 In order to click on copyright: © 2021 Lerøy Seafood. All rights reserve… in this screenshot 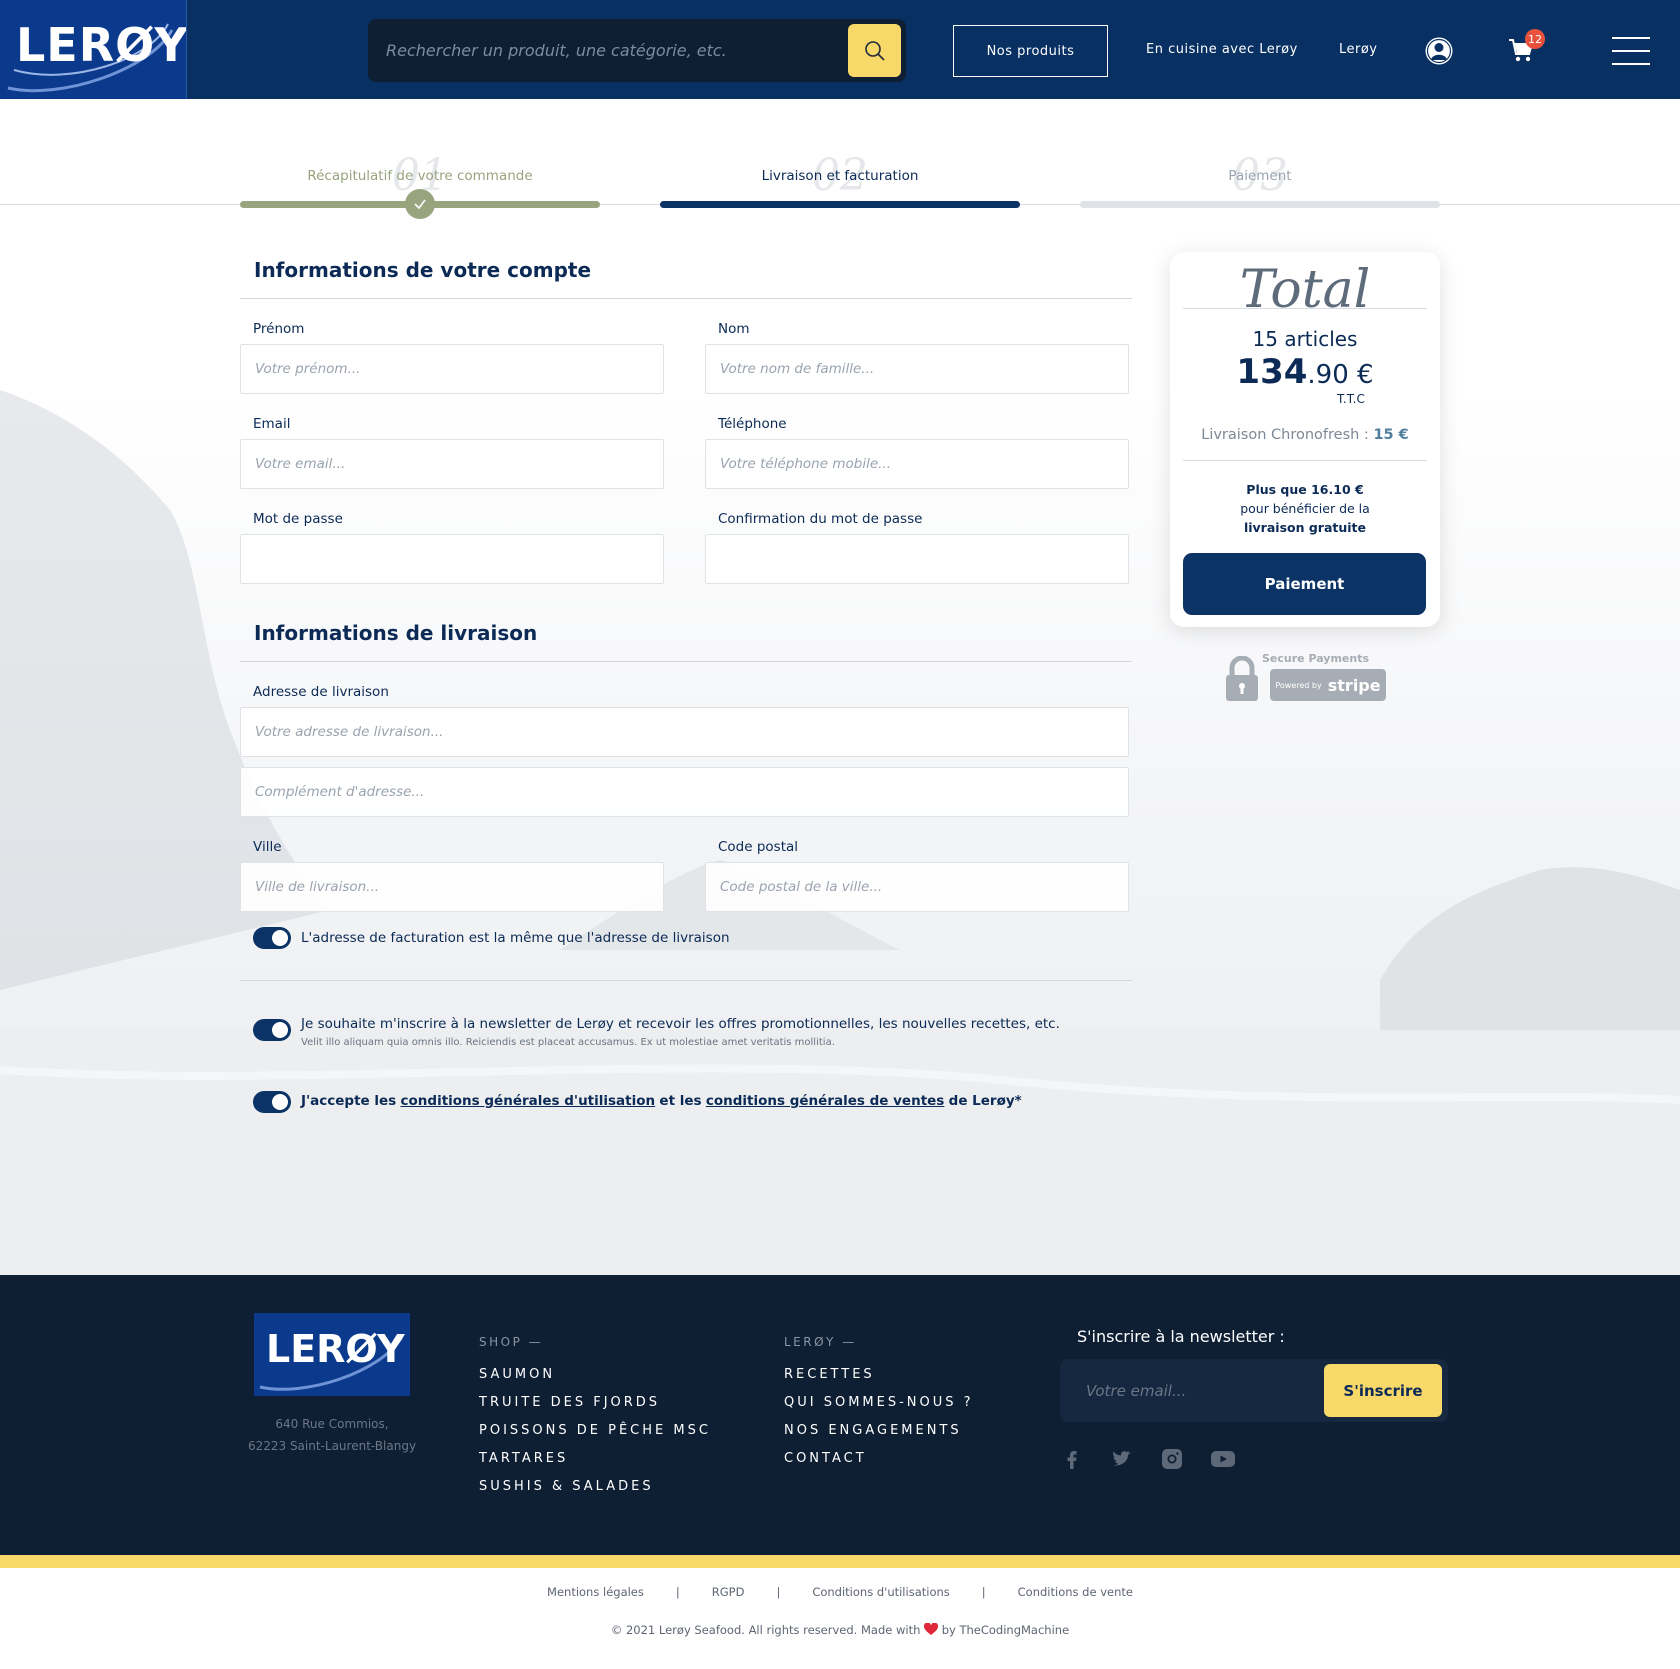, I will do `click(840, 1629)`.